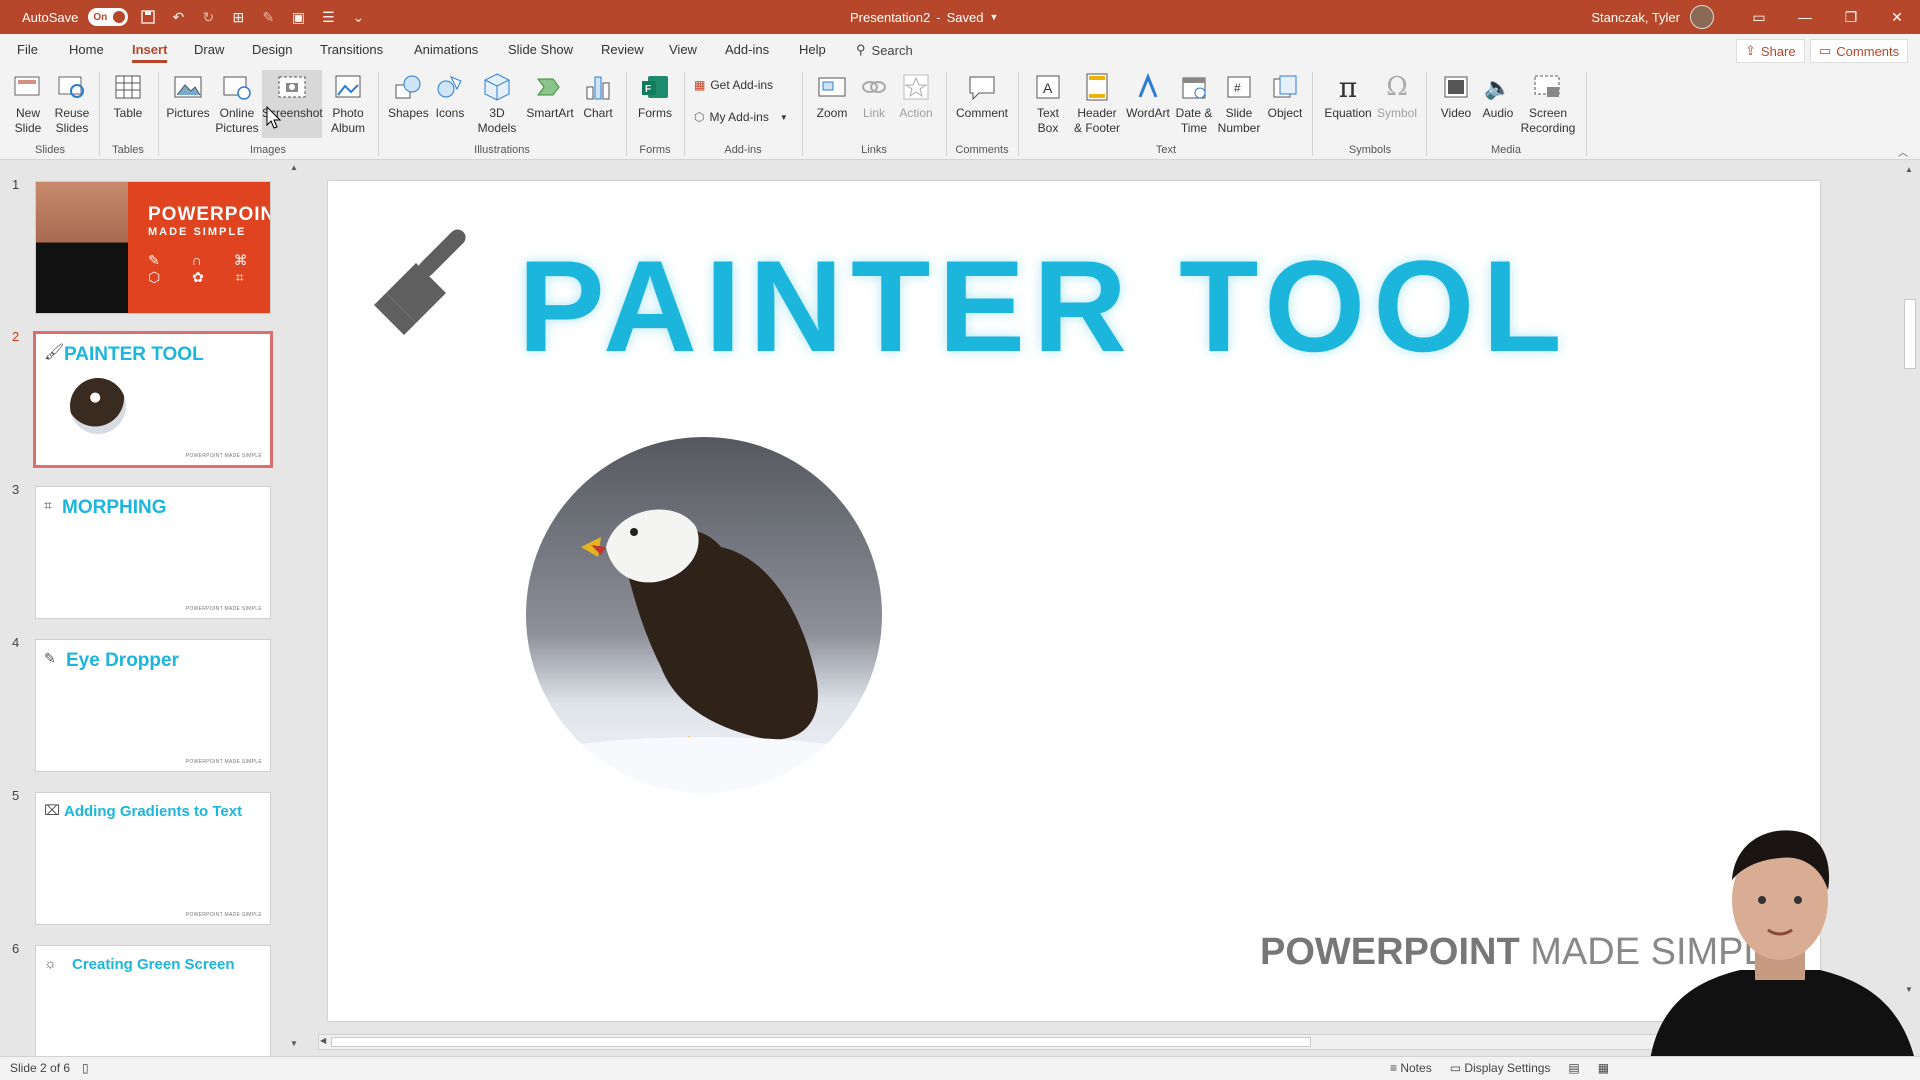 This screenshot has height=1080, width=1920. I want to click on normal-view-icon: ▤, so click(1573, 1068).